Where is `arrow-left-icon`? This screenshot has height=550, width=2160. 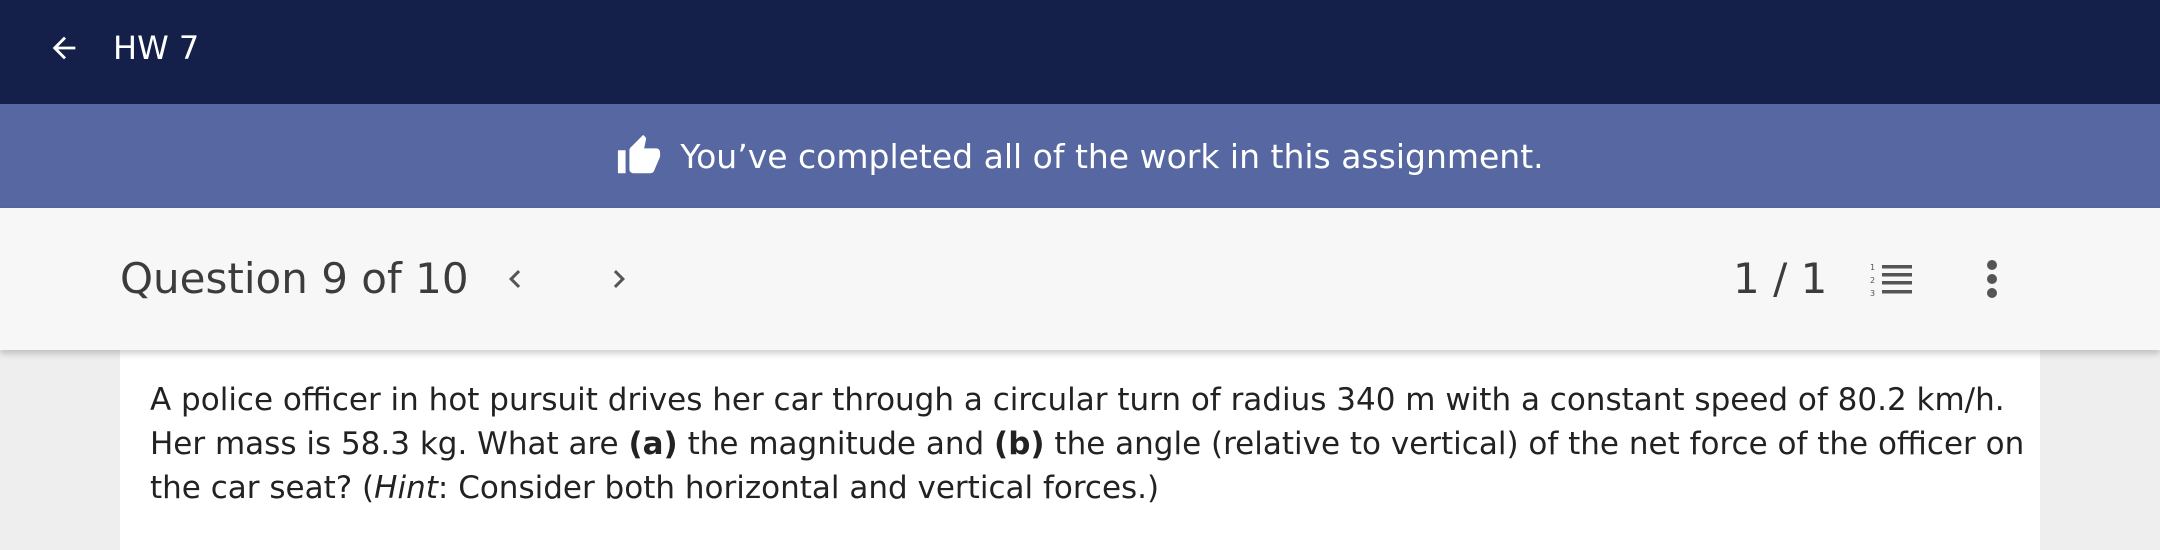 arrow-left-icon is located at coordinates (64, 48).